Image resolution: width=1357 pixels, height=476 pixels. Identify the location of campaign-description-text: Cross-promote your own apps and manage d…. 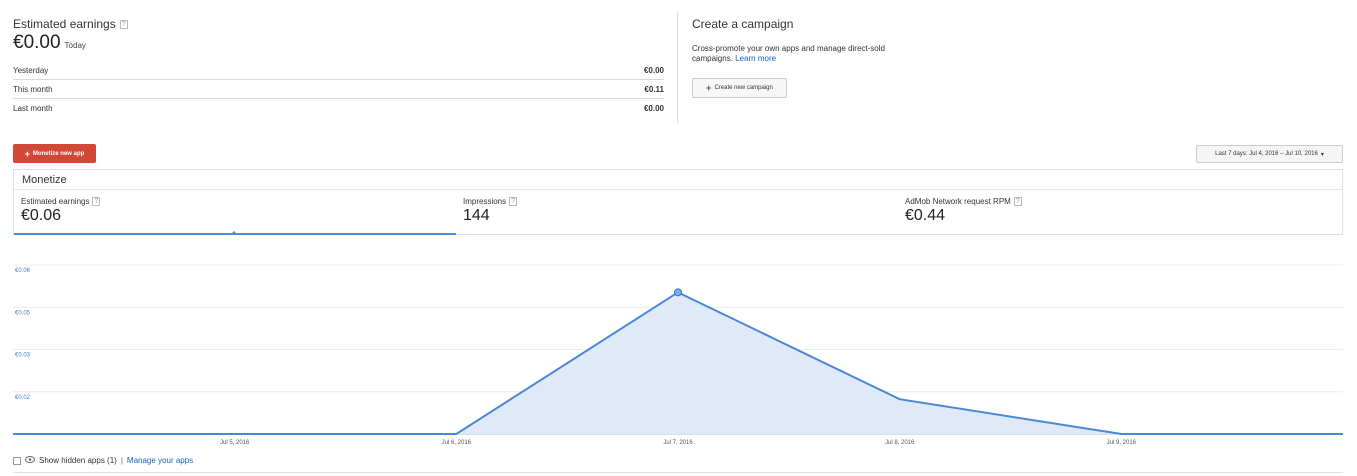
(788, 53).